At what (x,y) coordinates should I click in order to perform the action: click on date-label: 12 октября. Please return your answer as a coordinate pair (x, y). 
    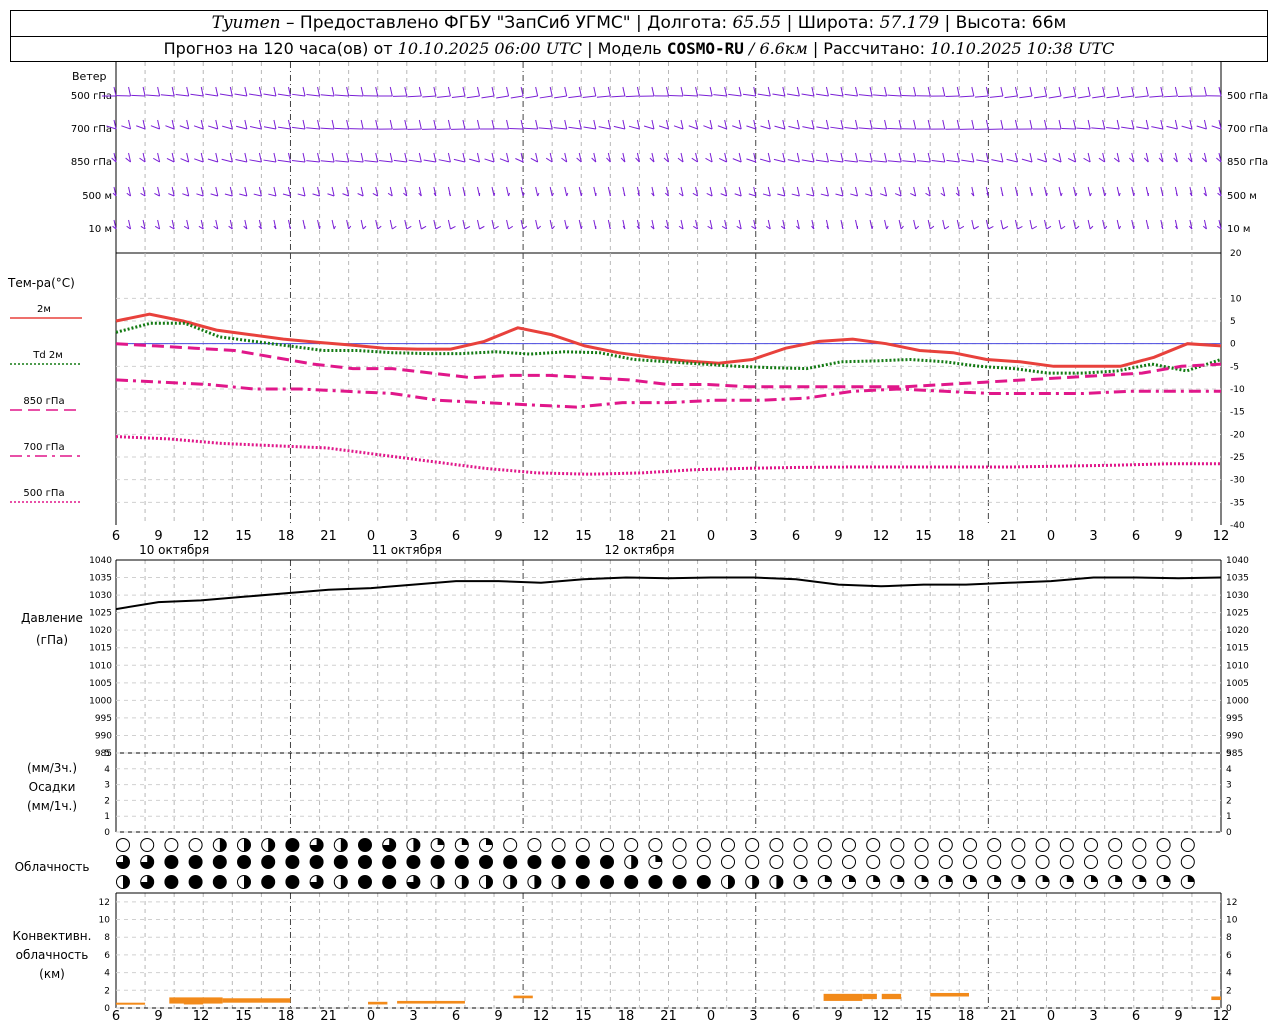
    Looking at the image, I should click on (639, 550).